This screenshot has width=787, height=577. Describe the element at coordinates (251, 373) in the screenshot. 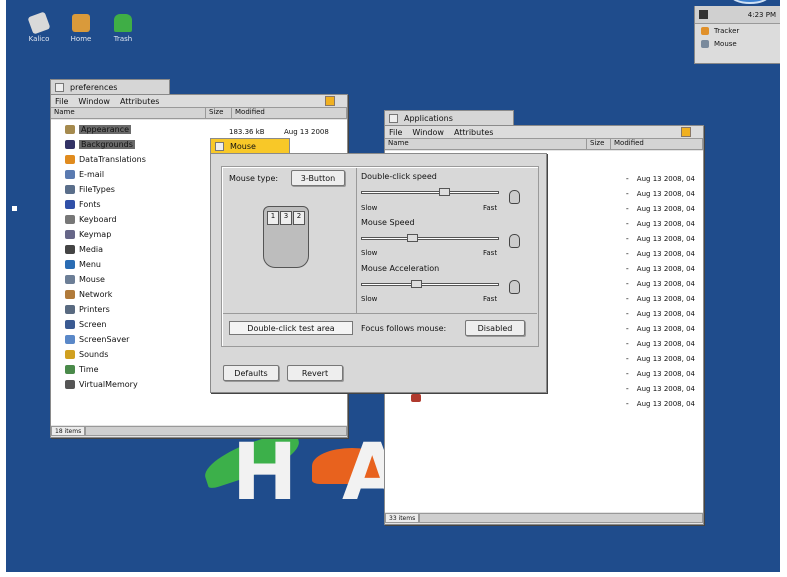

I see `defaults-button: Defaults` at that location.